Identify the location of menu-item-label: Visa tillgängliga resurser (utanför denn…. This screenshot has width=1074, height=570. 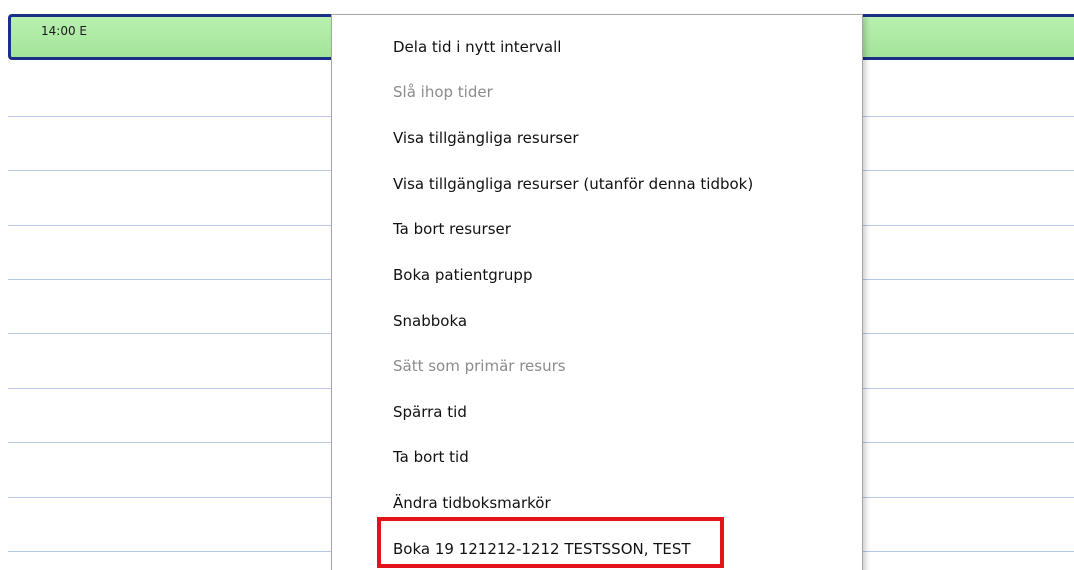
(573, 184).